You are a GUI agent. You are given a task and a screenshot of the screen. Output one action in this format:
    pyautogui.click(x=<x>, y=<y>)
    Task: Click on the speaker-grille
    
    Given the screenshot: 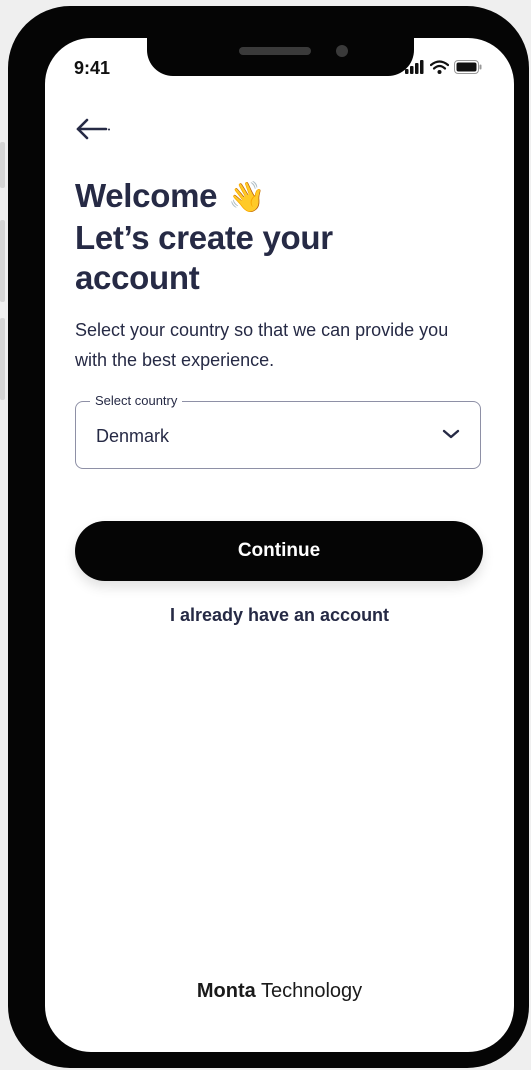 What is the action you would take?
    pyautogui.click(x=275, y=51)
    